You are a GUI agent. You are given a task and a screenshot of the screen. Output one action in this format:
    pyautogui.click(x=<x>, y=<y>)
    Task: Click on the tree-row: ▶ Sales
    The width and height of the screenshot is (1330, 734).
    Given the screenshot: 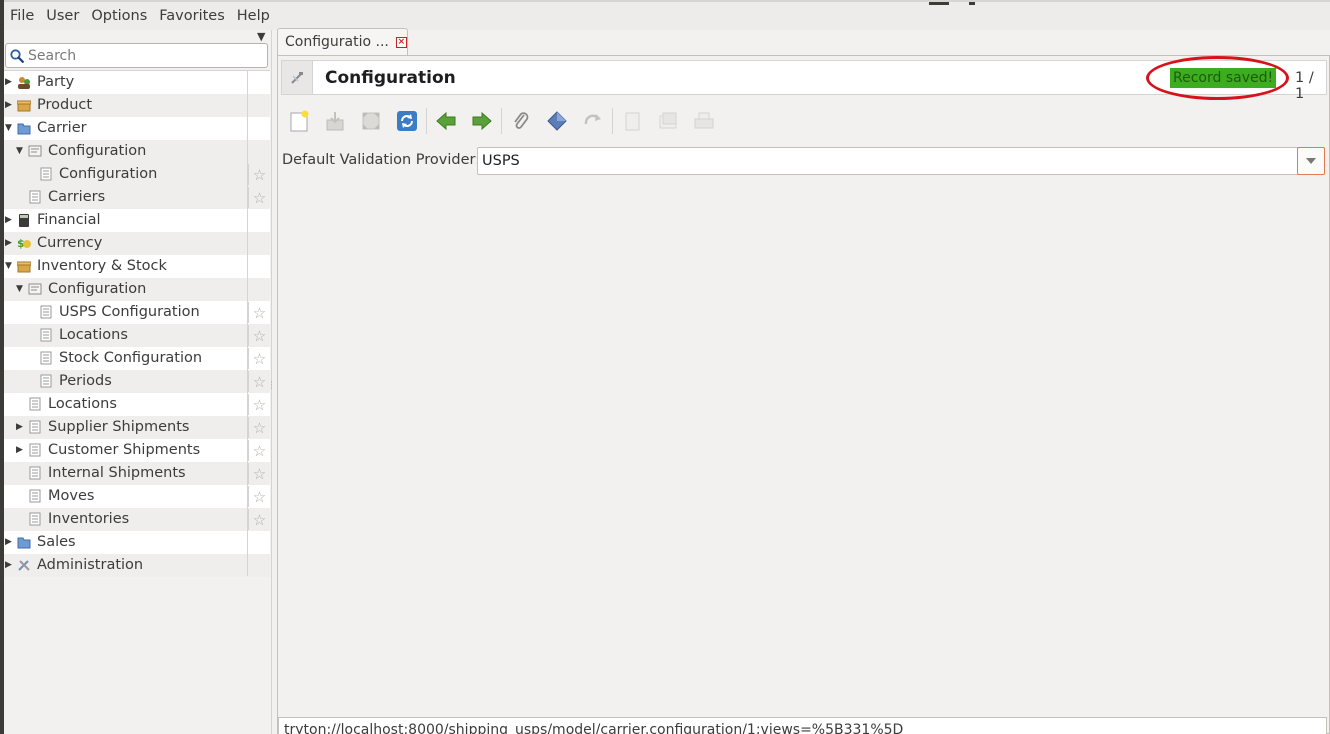 What is the action you would take?
    pyautogui.click(x=137, y=542)
    